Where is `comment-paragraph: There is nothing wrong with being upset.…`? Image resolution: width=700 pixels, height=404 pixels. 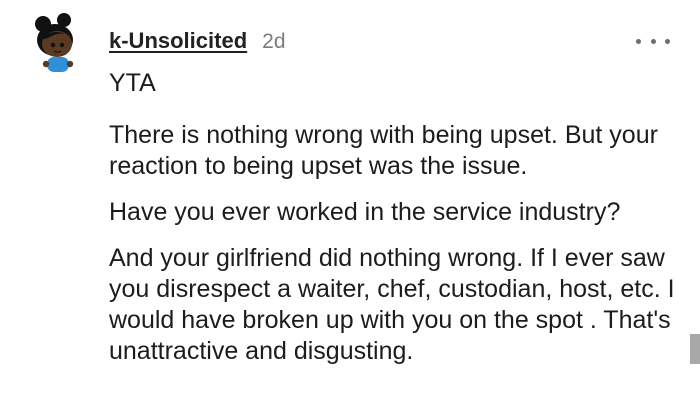
comment-paragraph: There is nothing wrong with being upset.… is located at coordinates (383, 150).